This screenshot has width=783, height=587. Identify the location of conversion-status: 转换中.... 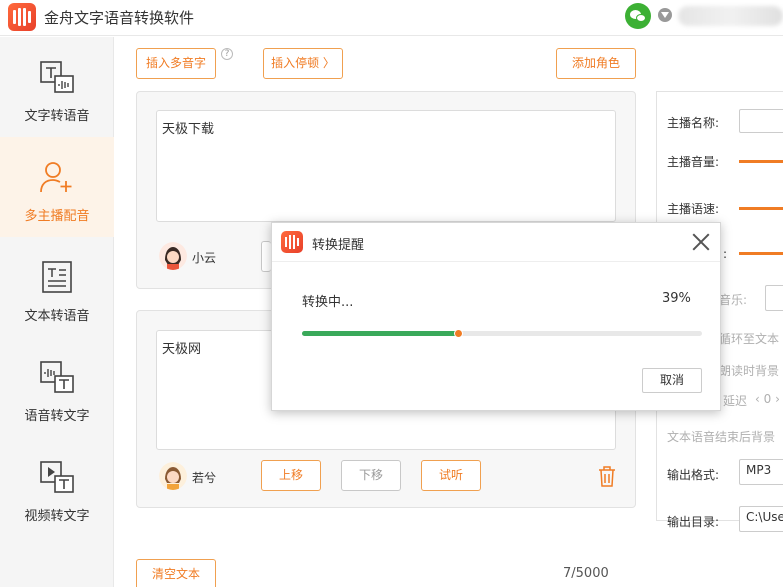
(328, 302).